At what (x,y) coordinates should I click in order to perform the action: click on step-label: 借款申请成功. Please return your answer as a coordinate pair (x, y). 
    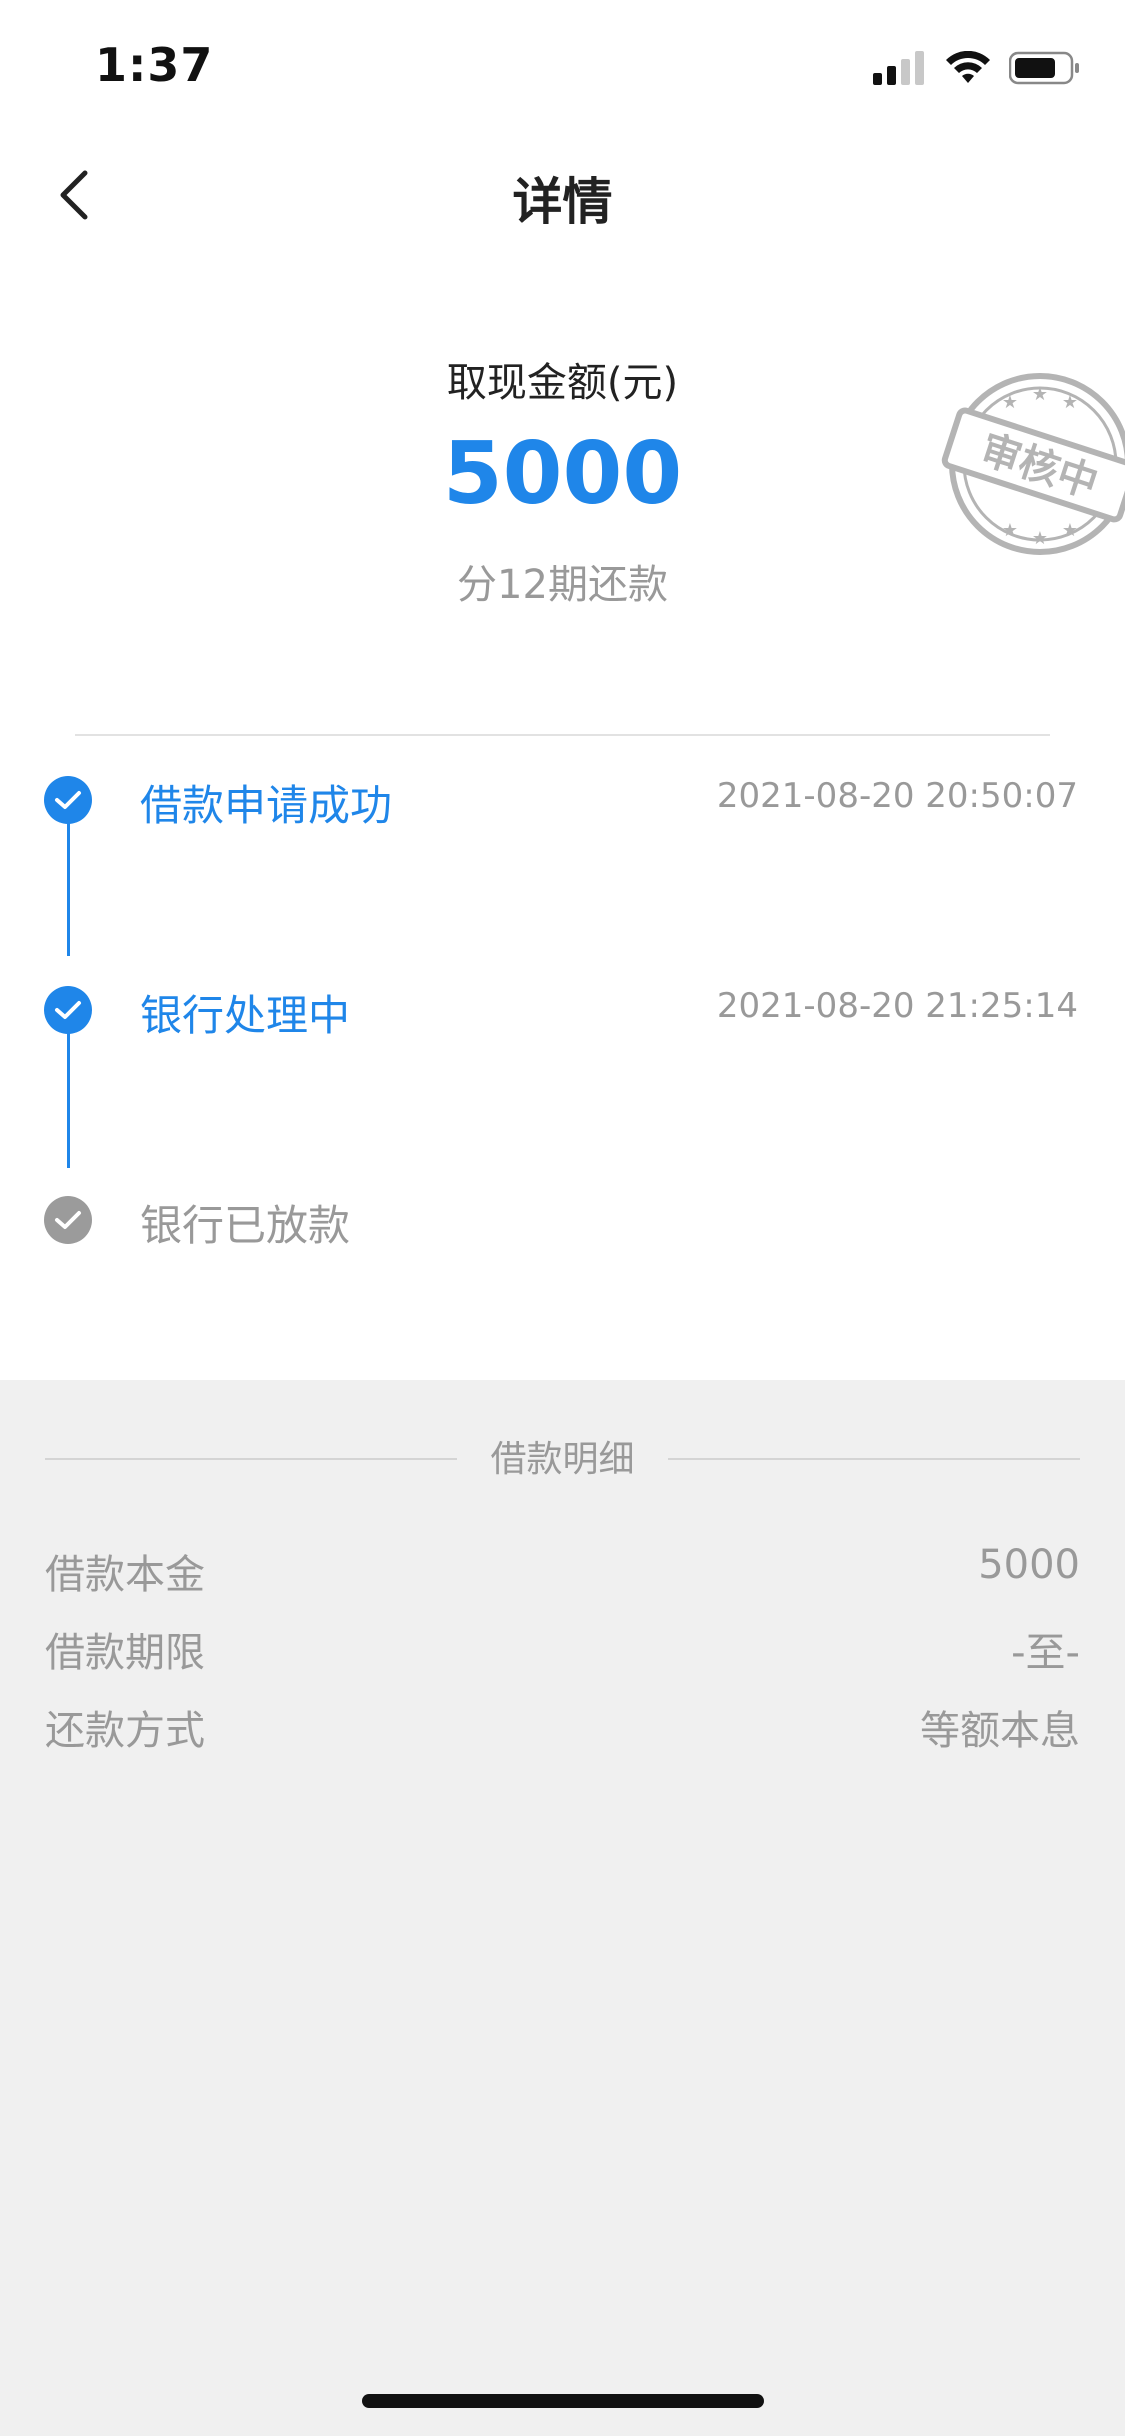
    Looking at the image, I should click on (266, 805).